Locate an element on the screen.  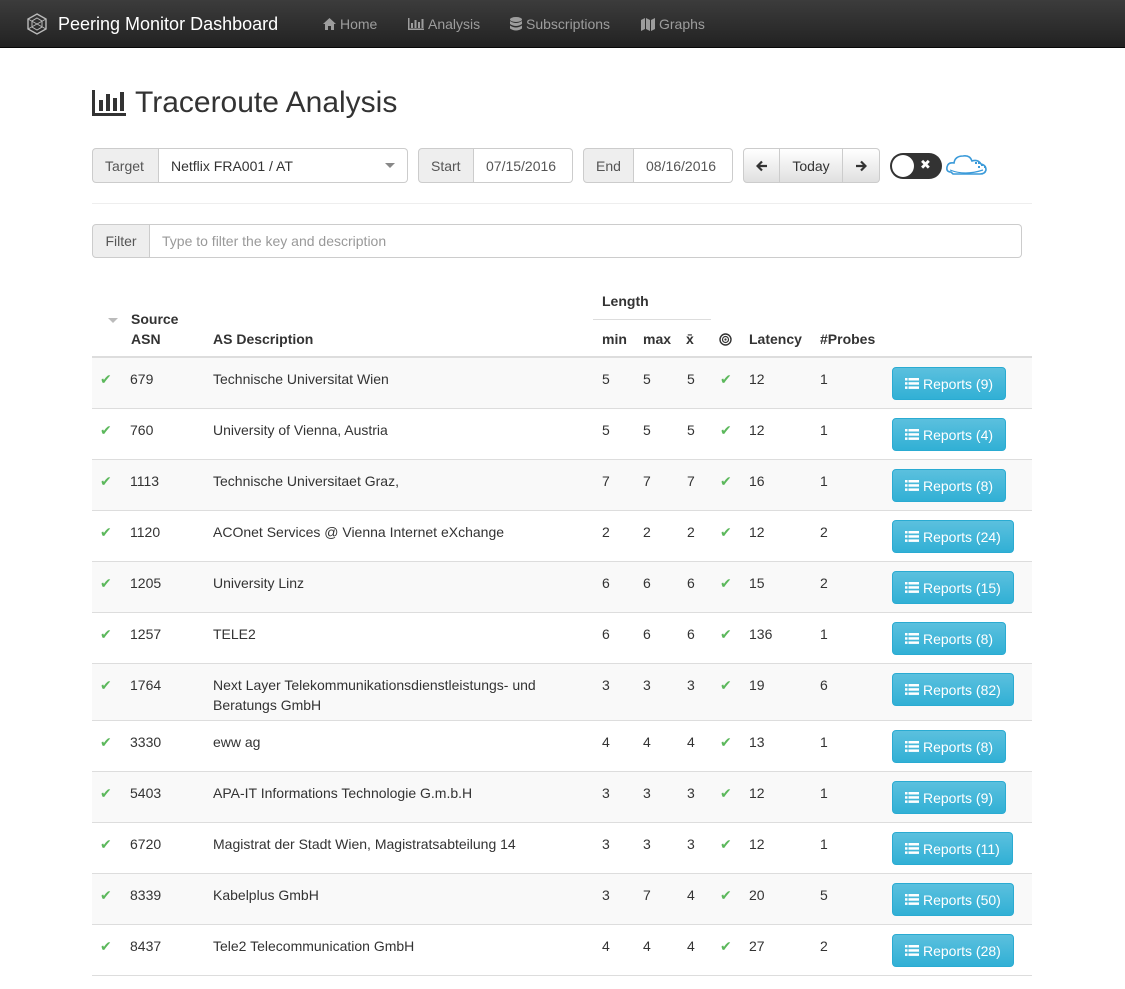
header-source: Source is located at coordinates (154, 319).